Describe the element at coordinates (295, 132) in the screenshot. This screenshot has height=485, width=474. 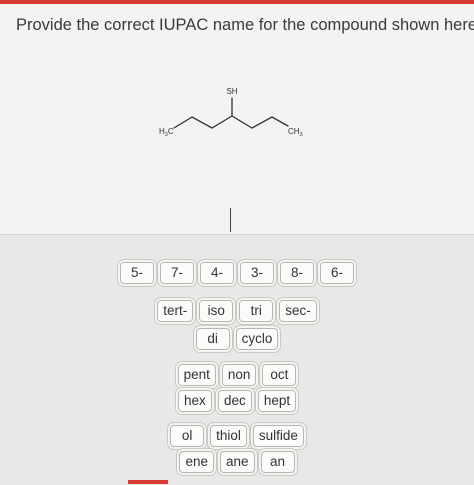
I see `right-methyl-label: CH3` at that location.